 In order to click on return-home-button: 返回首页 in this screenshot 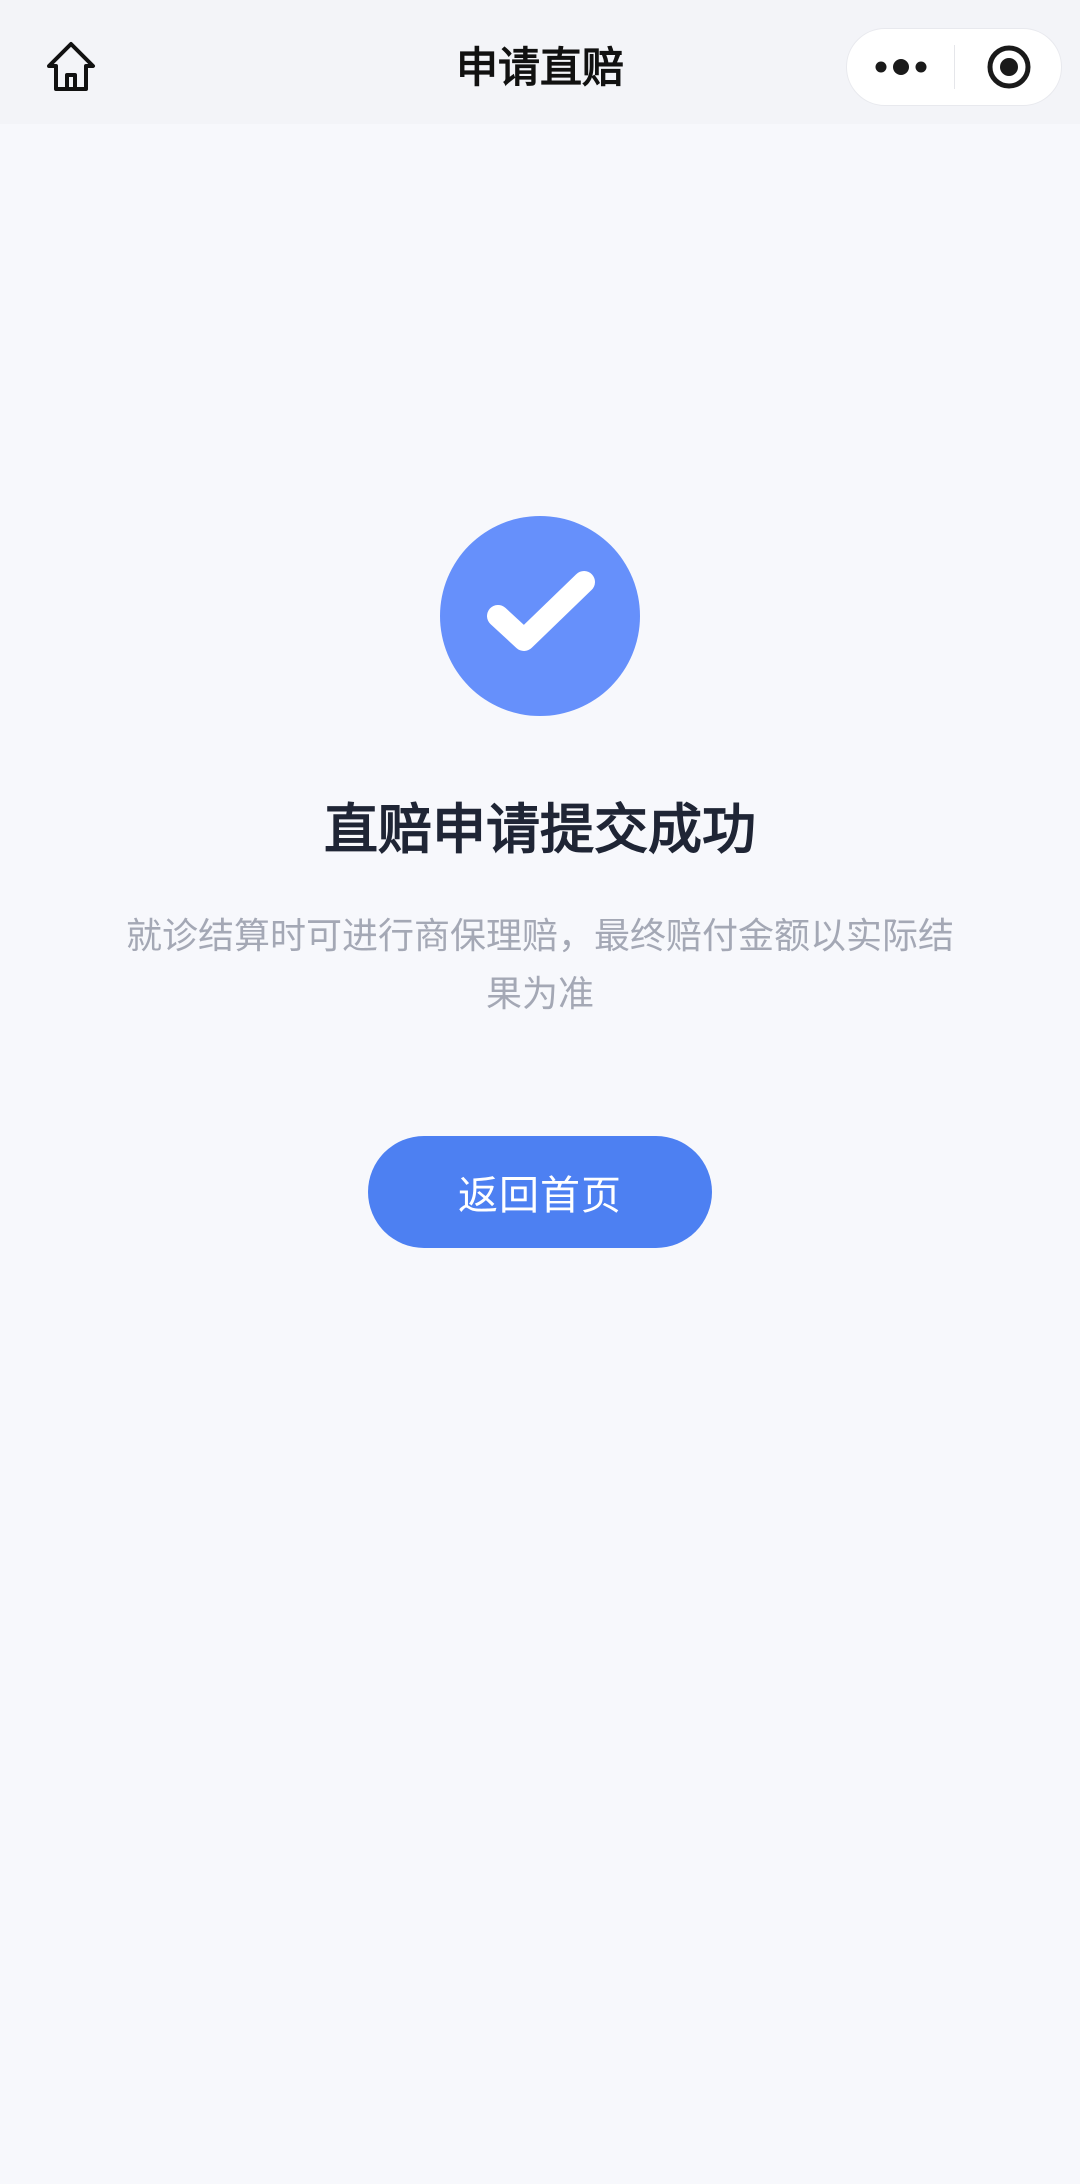, I will do `click(540, 1192)`.